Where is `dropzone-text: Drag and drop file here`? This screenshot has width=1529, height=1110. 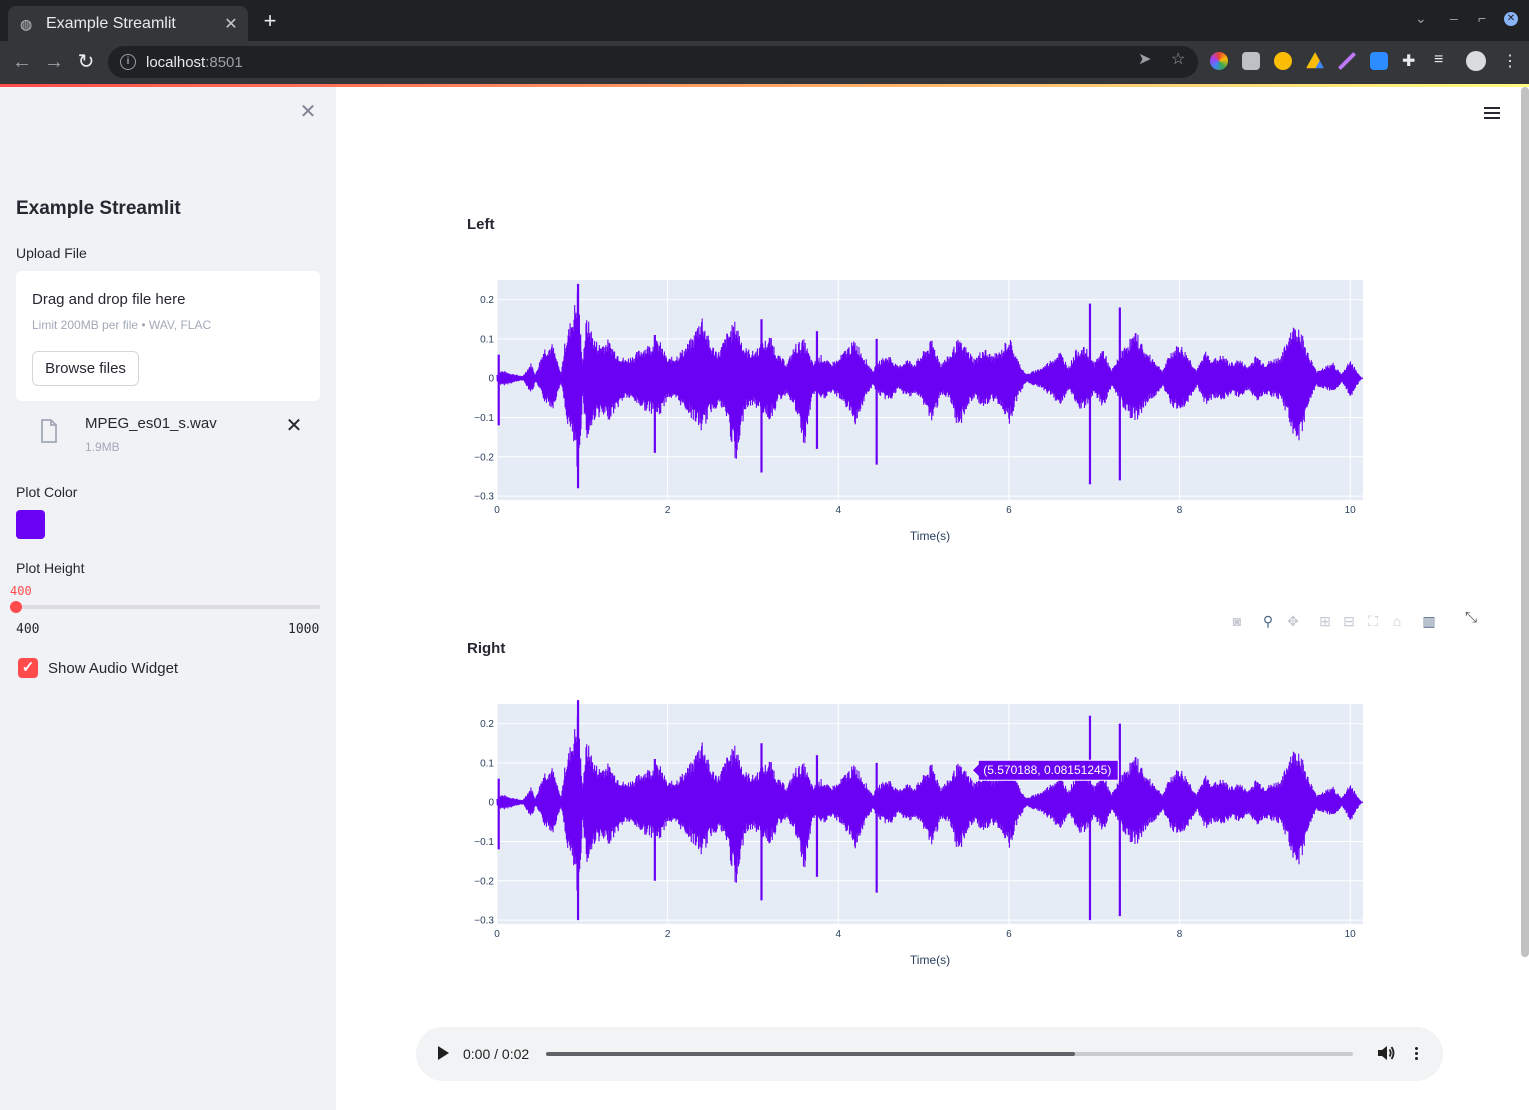 dropzone-text: Drag and drop file here is located at coordinates (109, 299).